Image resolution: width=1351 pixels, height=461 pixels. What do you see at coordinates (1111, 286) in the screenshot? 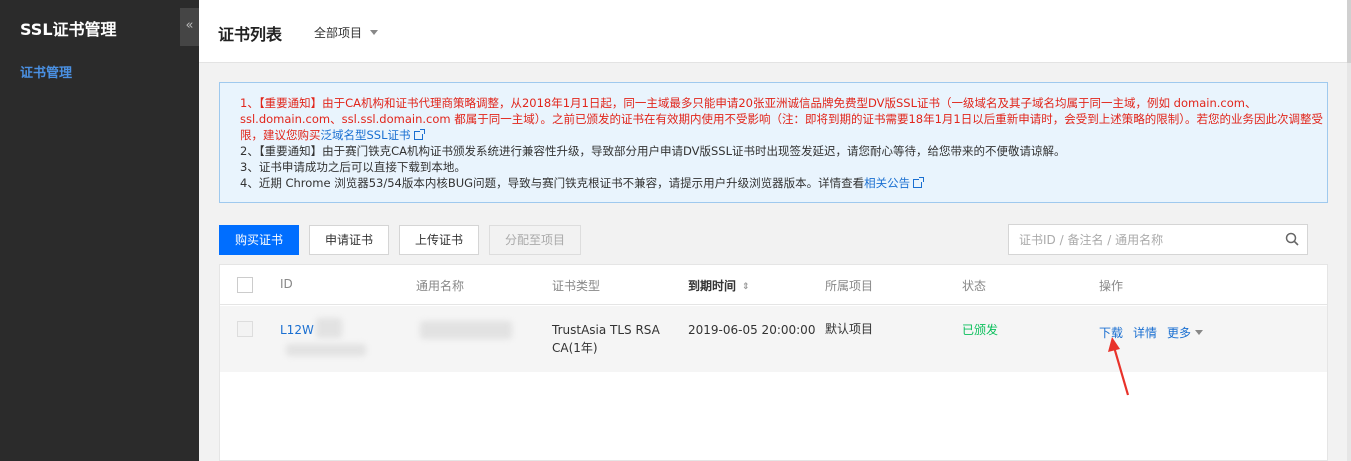
I see `column-header-actions: 操作` at bounding box center [1111, 286].